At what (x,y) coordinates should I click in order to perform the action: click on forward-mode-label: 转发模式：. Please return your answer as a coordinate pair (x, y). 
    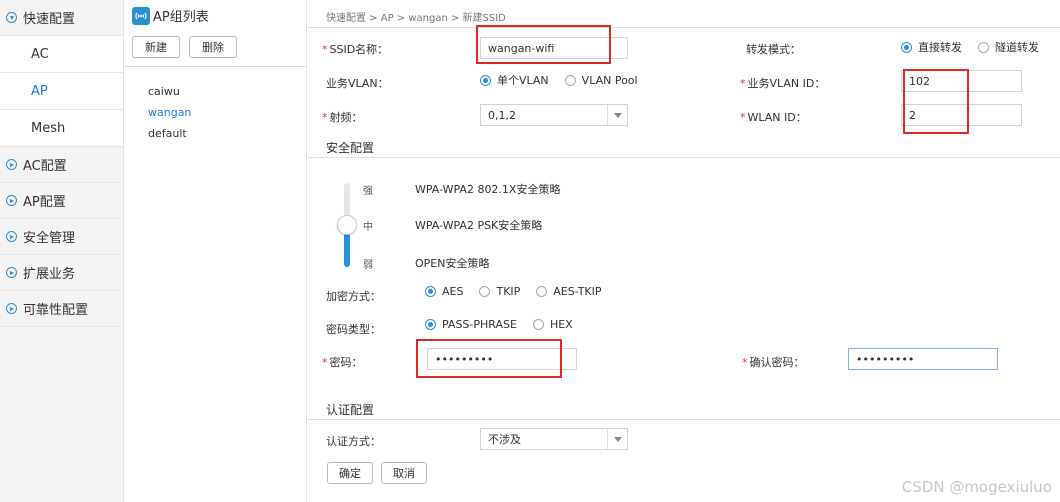
    Looking at the image, I should click on (773, 49).